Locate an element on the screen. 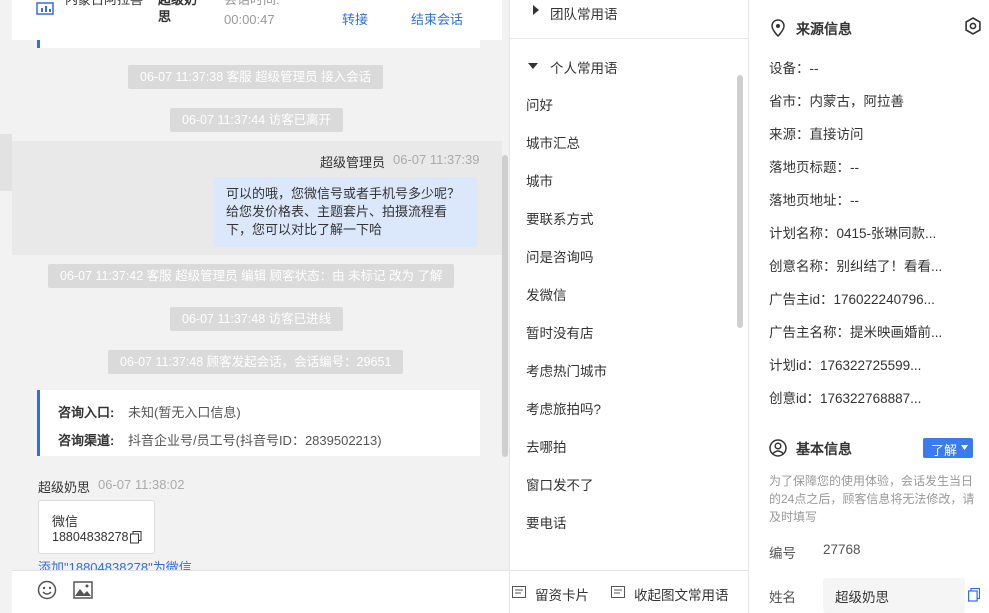 The height and width of the screenshot is (613, 989). visitor-location: 内蒙古阿拉善 is located at coordinates (105, 4).